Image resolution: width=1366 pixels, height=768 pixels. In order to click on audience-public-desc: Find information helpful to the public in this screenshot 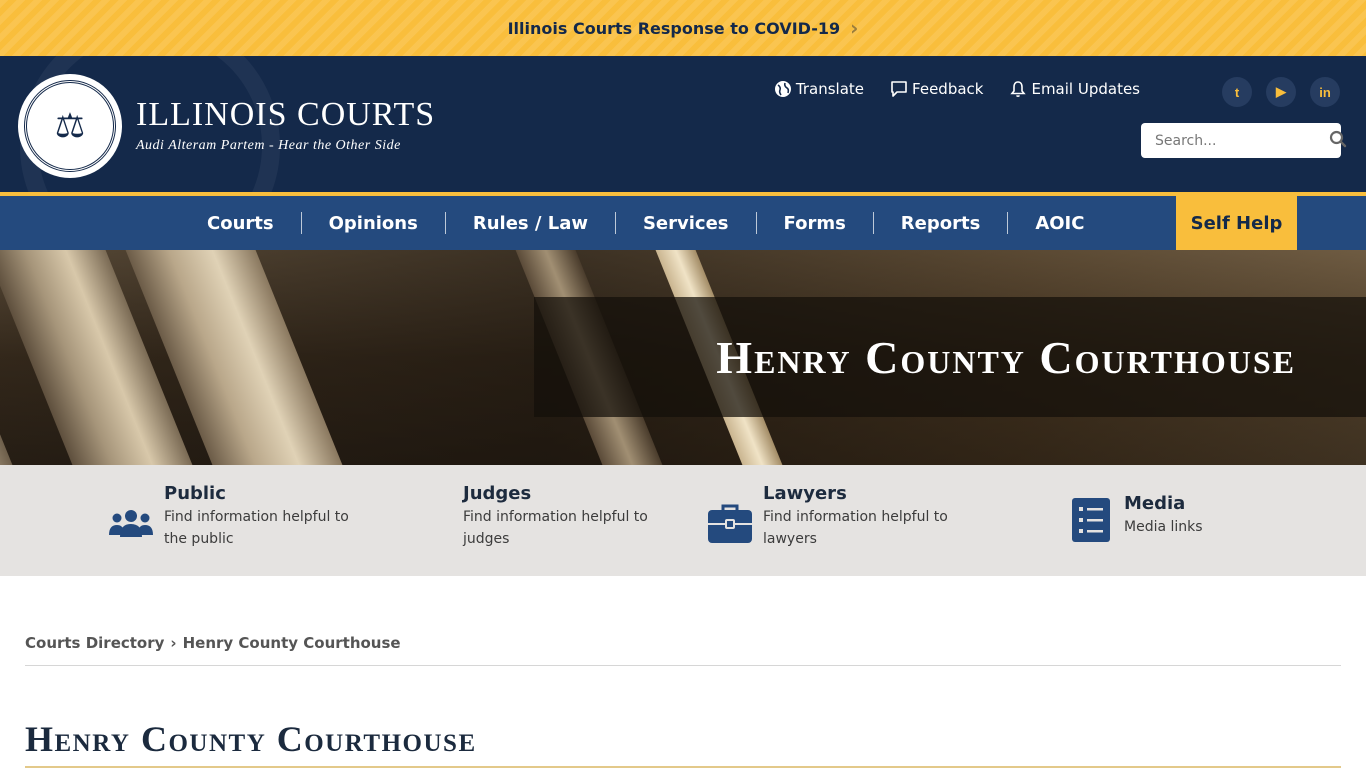, I will do `click(256, 528)`.